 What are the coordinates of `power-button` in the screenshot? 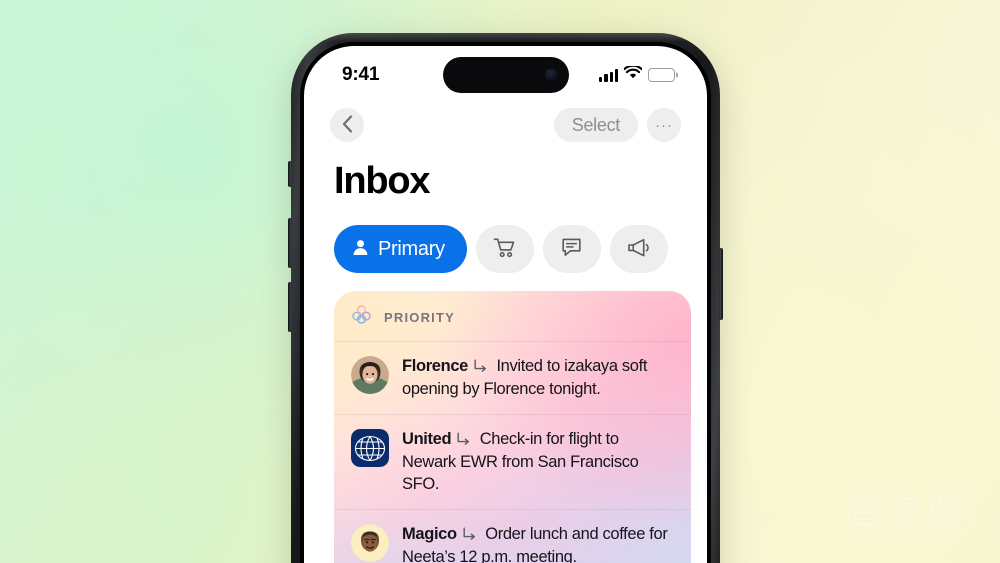 It's located at (721, 284).